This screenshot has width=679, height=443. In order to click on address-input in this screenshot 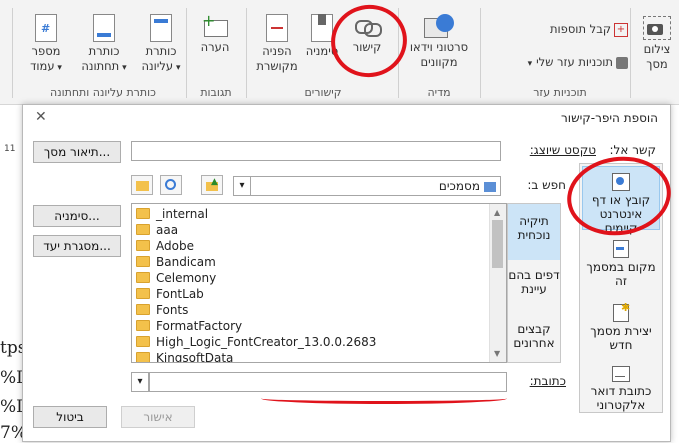, I will do `click(328, 382)`.